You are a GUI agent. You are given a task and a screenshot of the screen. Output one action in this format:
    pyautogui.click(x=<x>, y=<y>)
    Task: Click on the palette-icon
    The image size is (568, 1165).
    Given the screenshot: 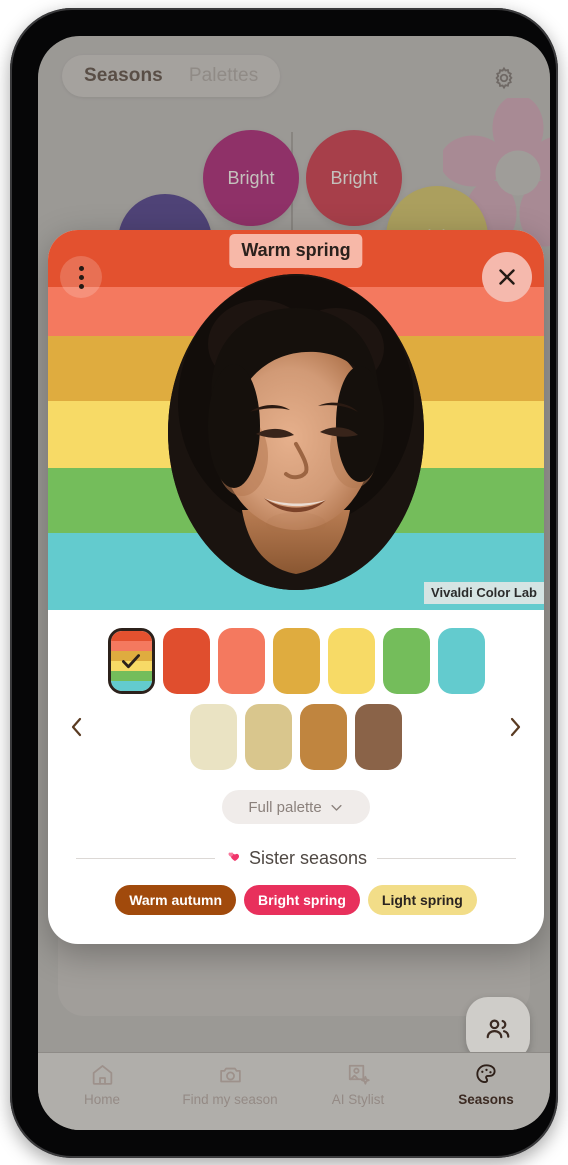 What is the action you would take?
    pyautogui.click(x=485, y=1074)
    